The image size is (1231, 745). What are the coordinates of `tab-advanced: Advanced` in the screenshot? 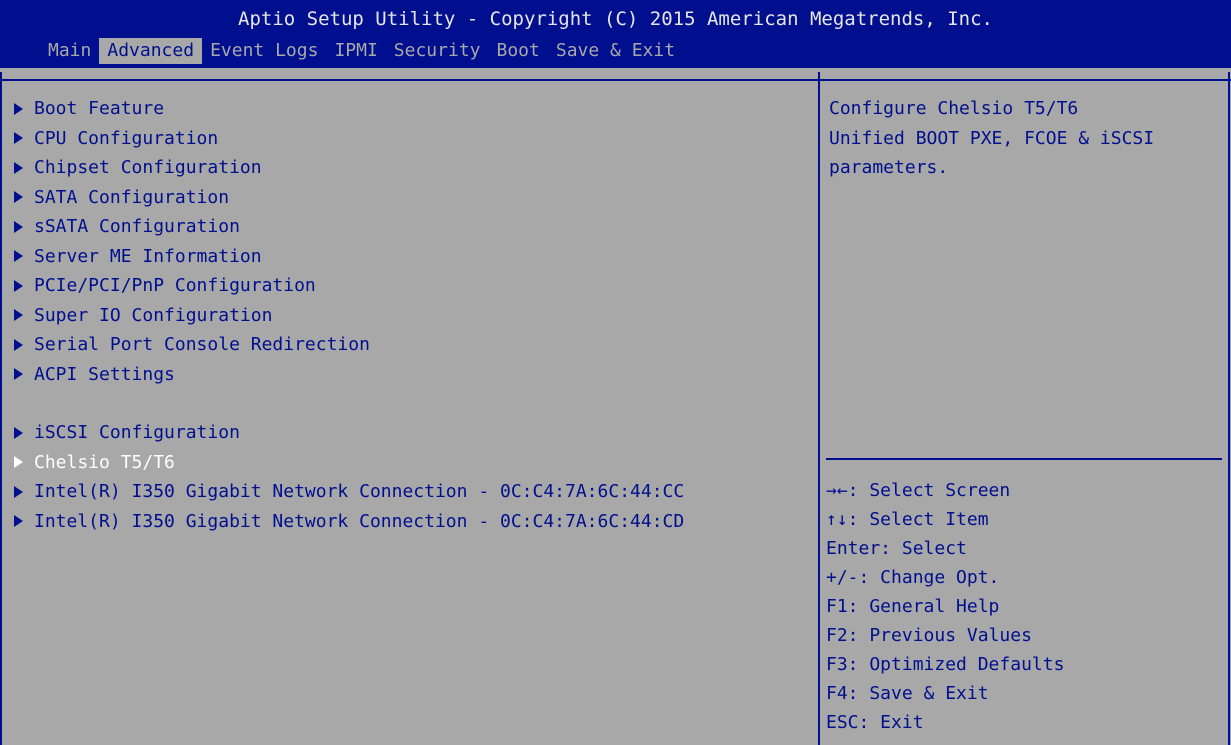 It's located at (151, 51).